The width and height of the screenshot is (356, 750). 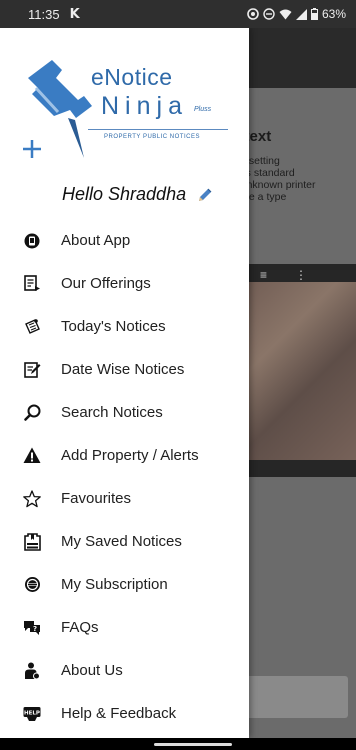 I want to click on logo-text-ninja: Ninja, so click(x=144, y=106).